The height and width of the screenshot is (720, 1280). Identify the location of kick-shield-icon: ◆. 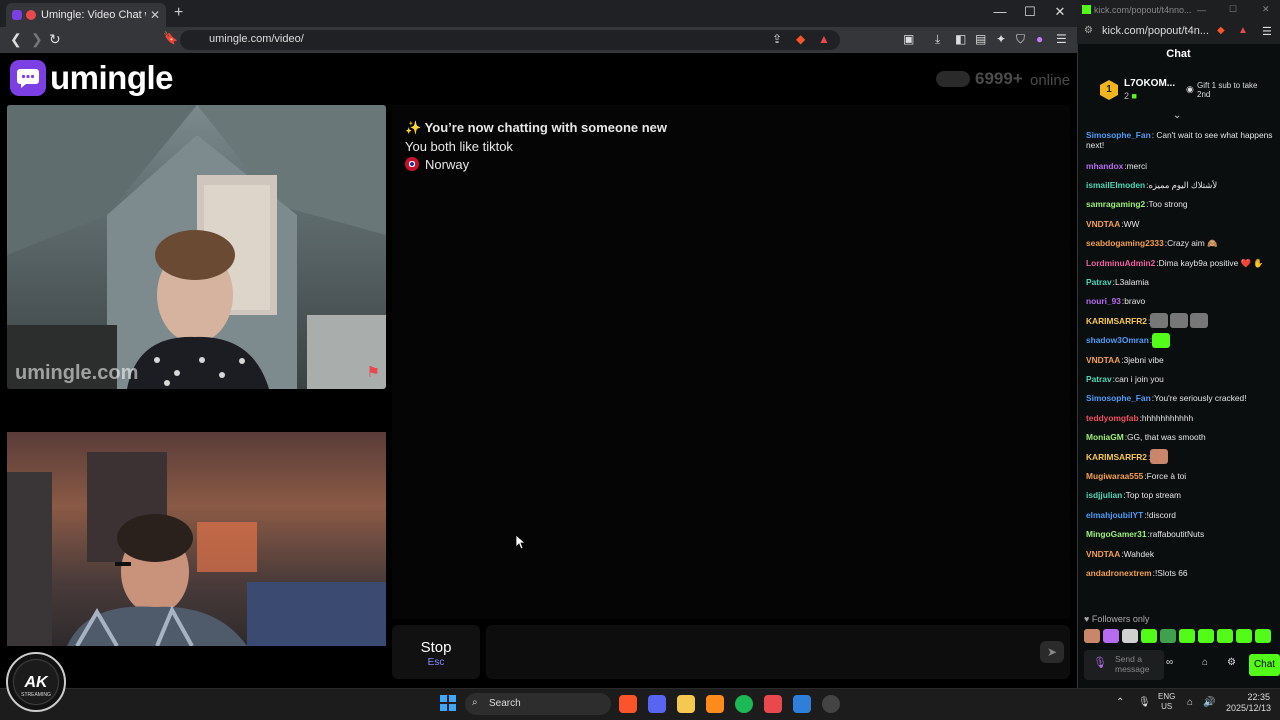
(1221, 30).